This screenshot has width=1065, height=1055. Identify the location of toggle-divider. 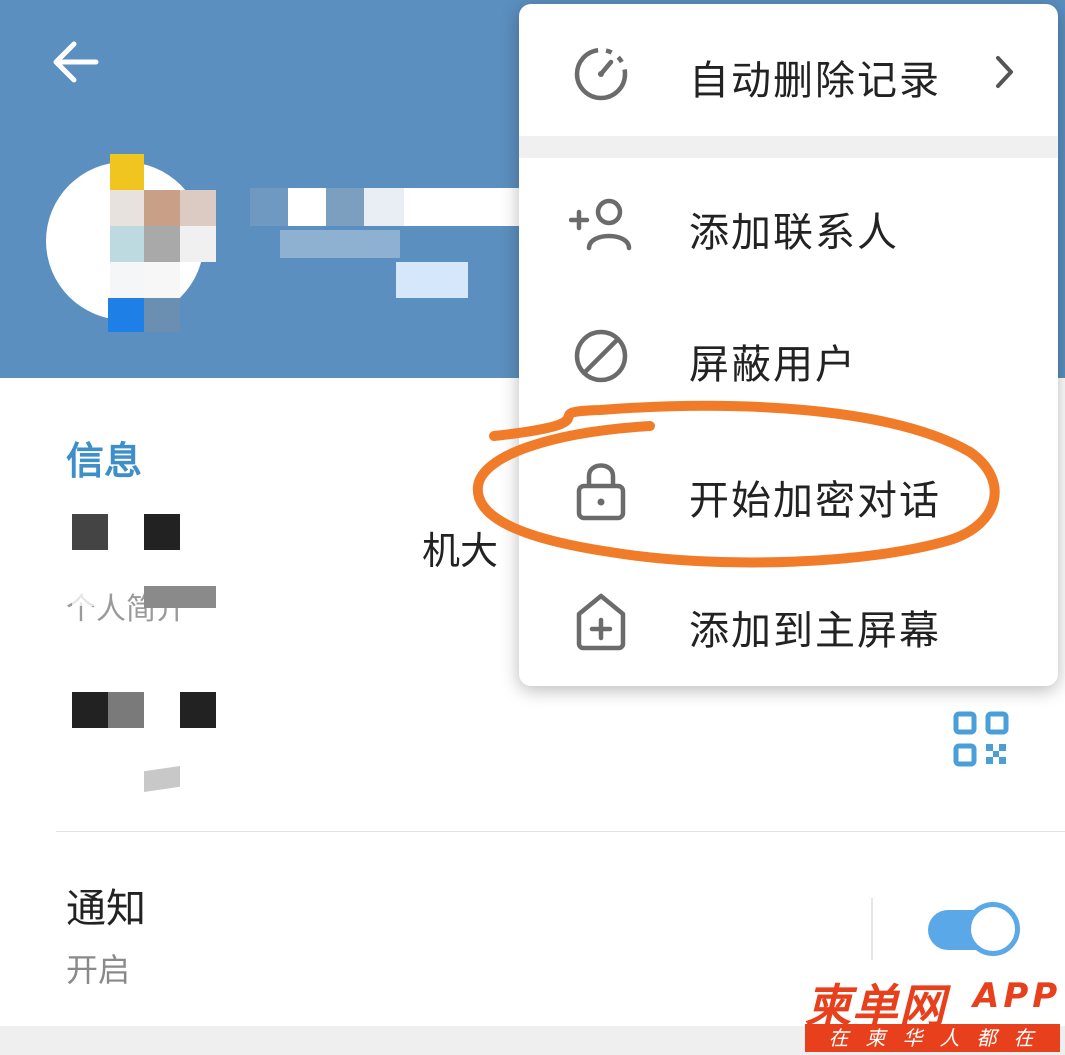
(872, 929).